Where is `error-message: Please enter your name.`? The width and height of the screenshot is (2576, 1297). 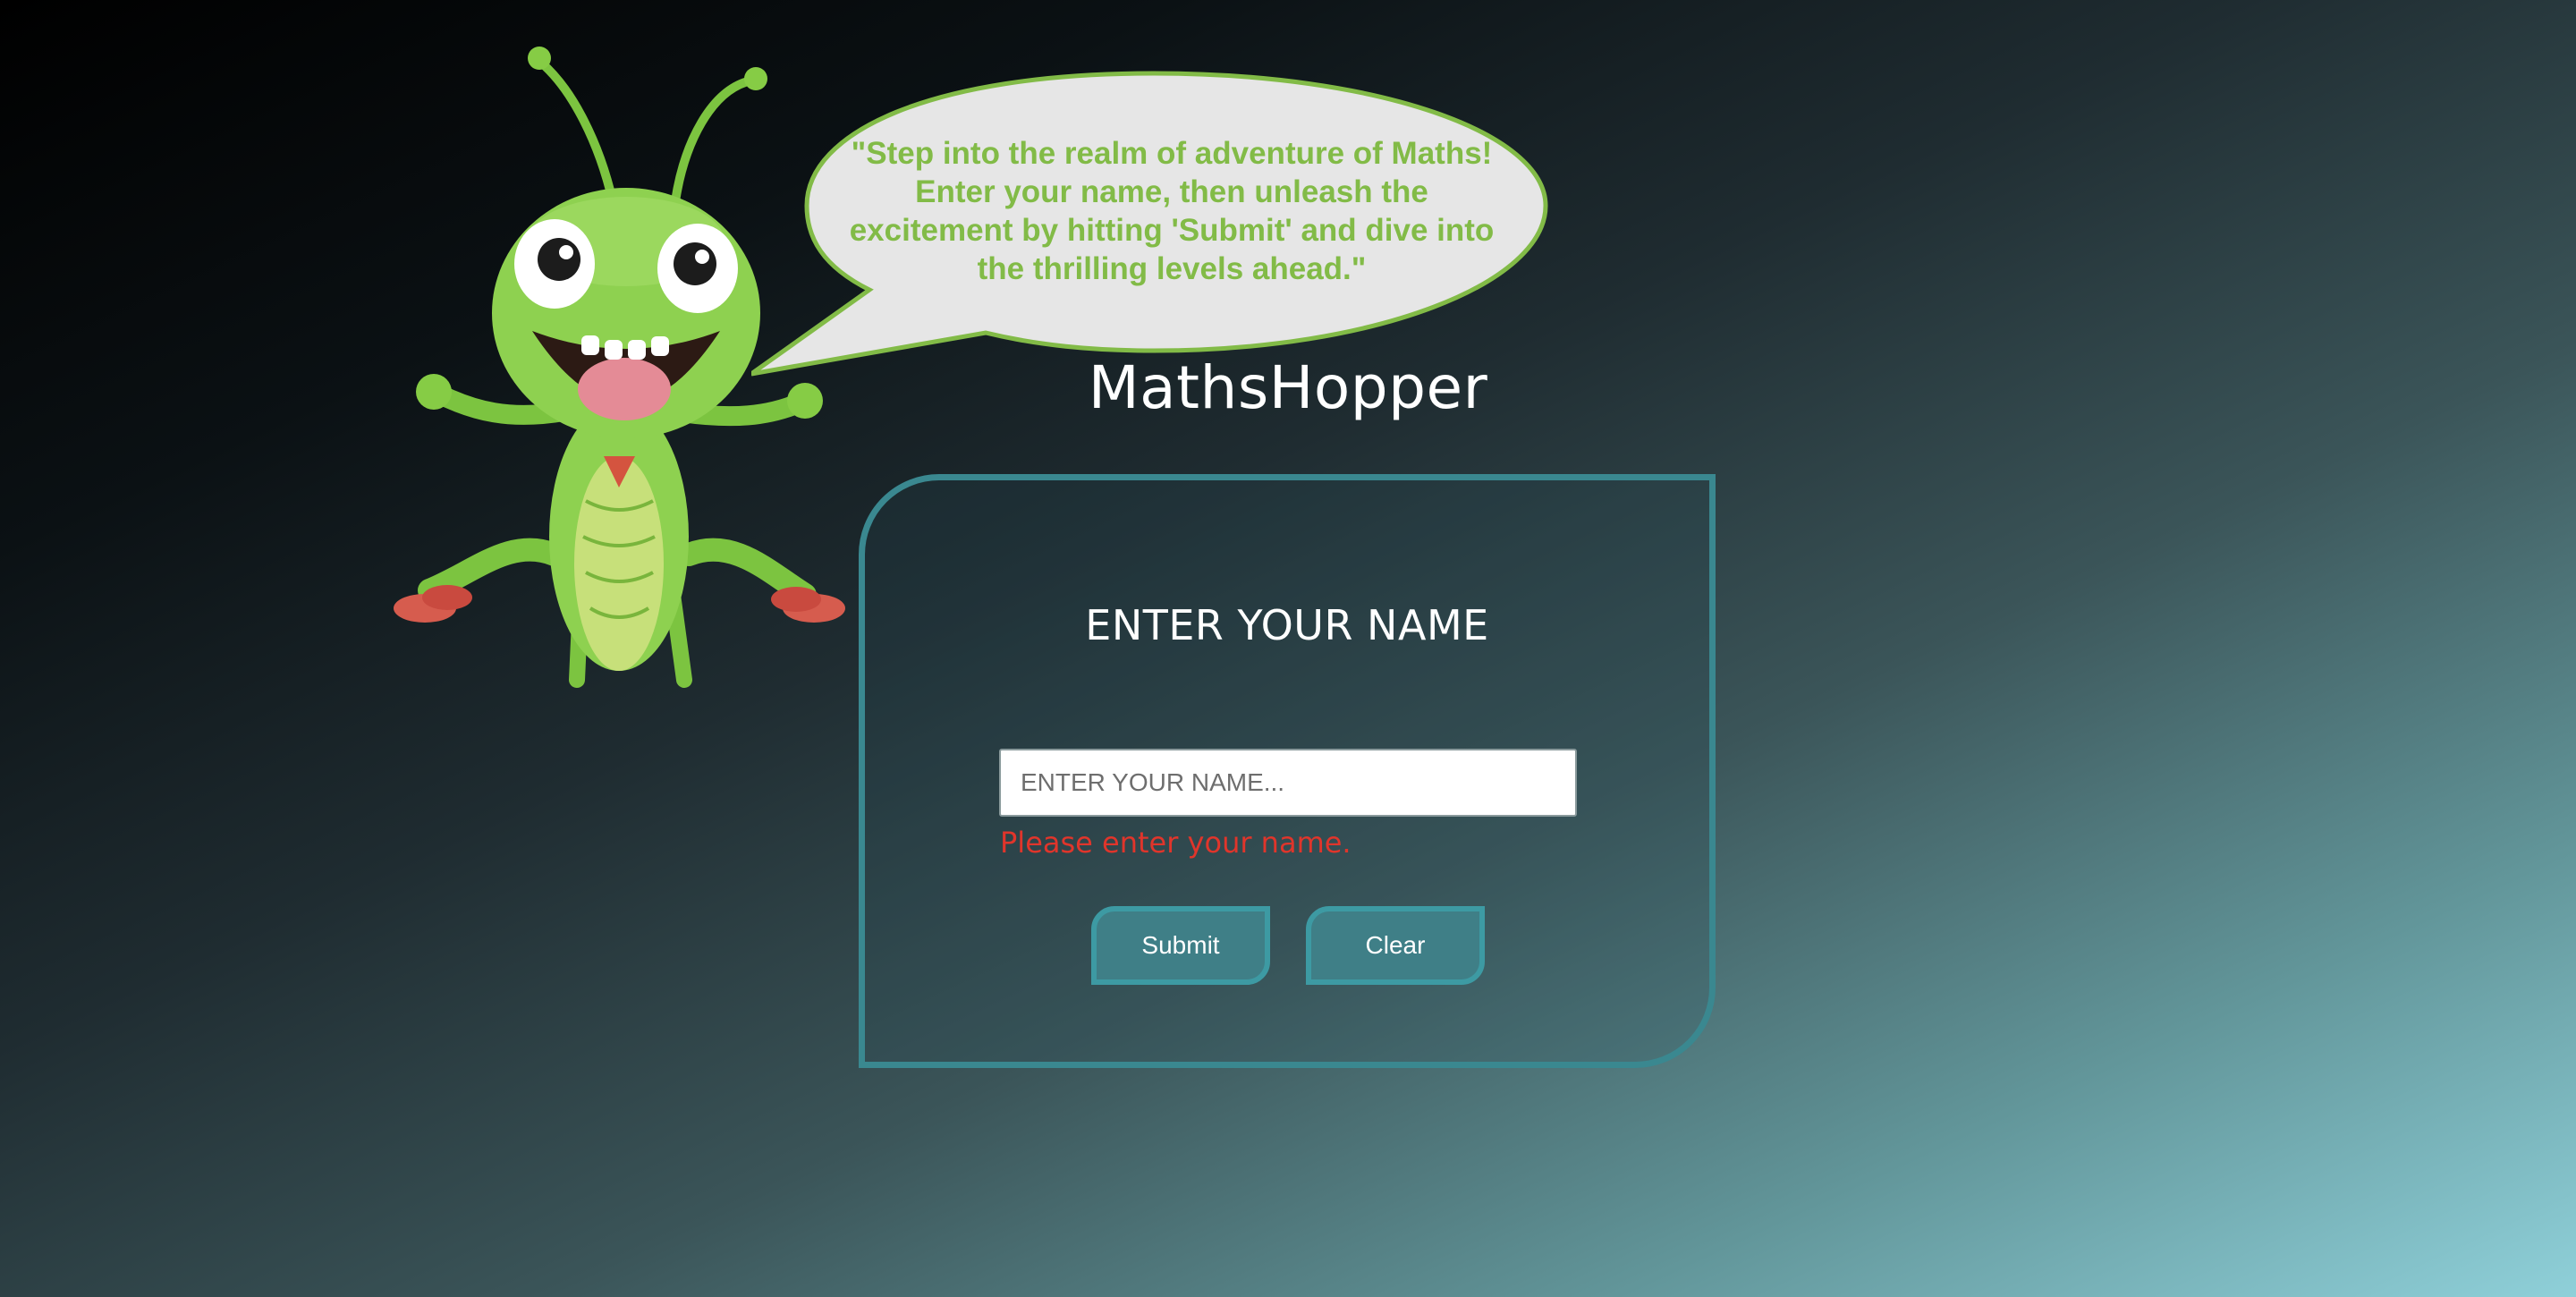 error-message: Please enter your name. is located at coordinates (1176, 843).